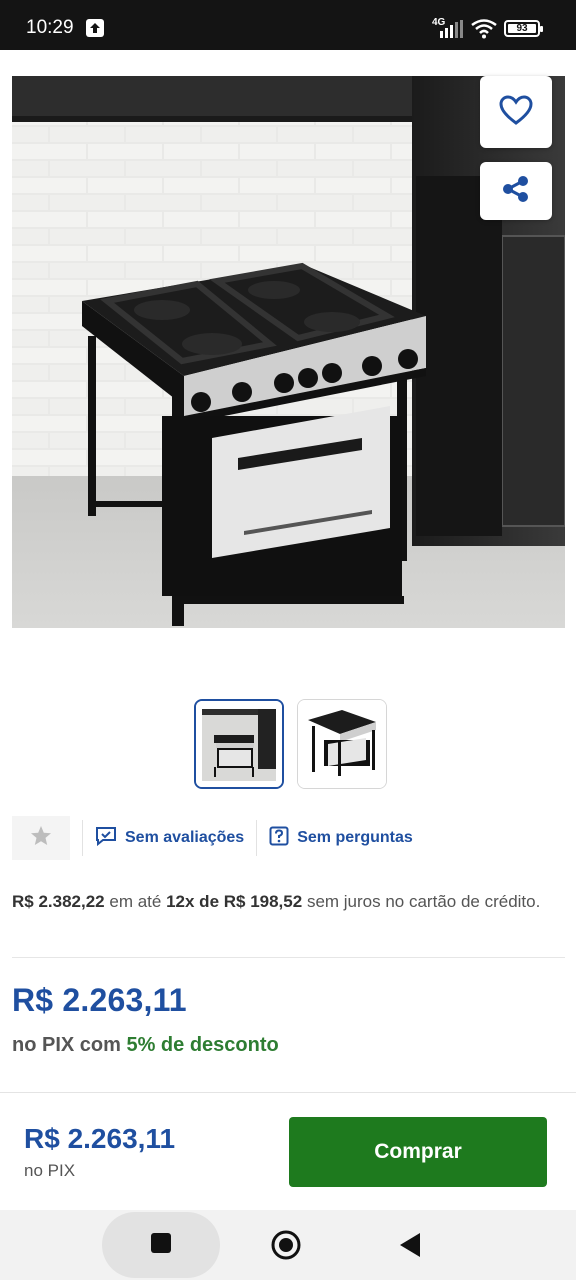 The height and width of the screenshot is (1280, 576). I want to click on pix-price: R$ 2.263,11, so click(99, 1000).